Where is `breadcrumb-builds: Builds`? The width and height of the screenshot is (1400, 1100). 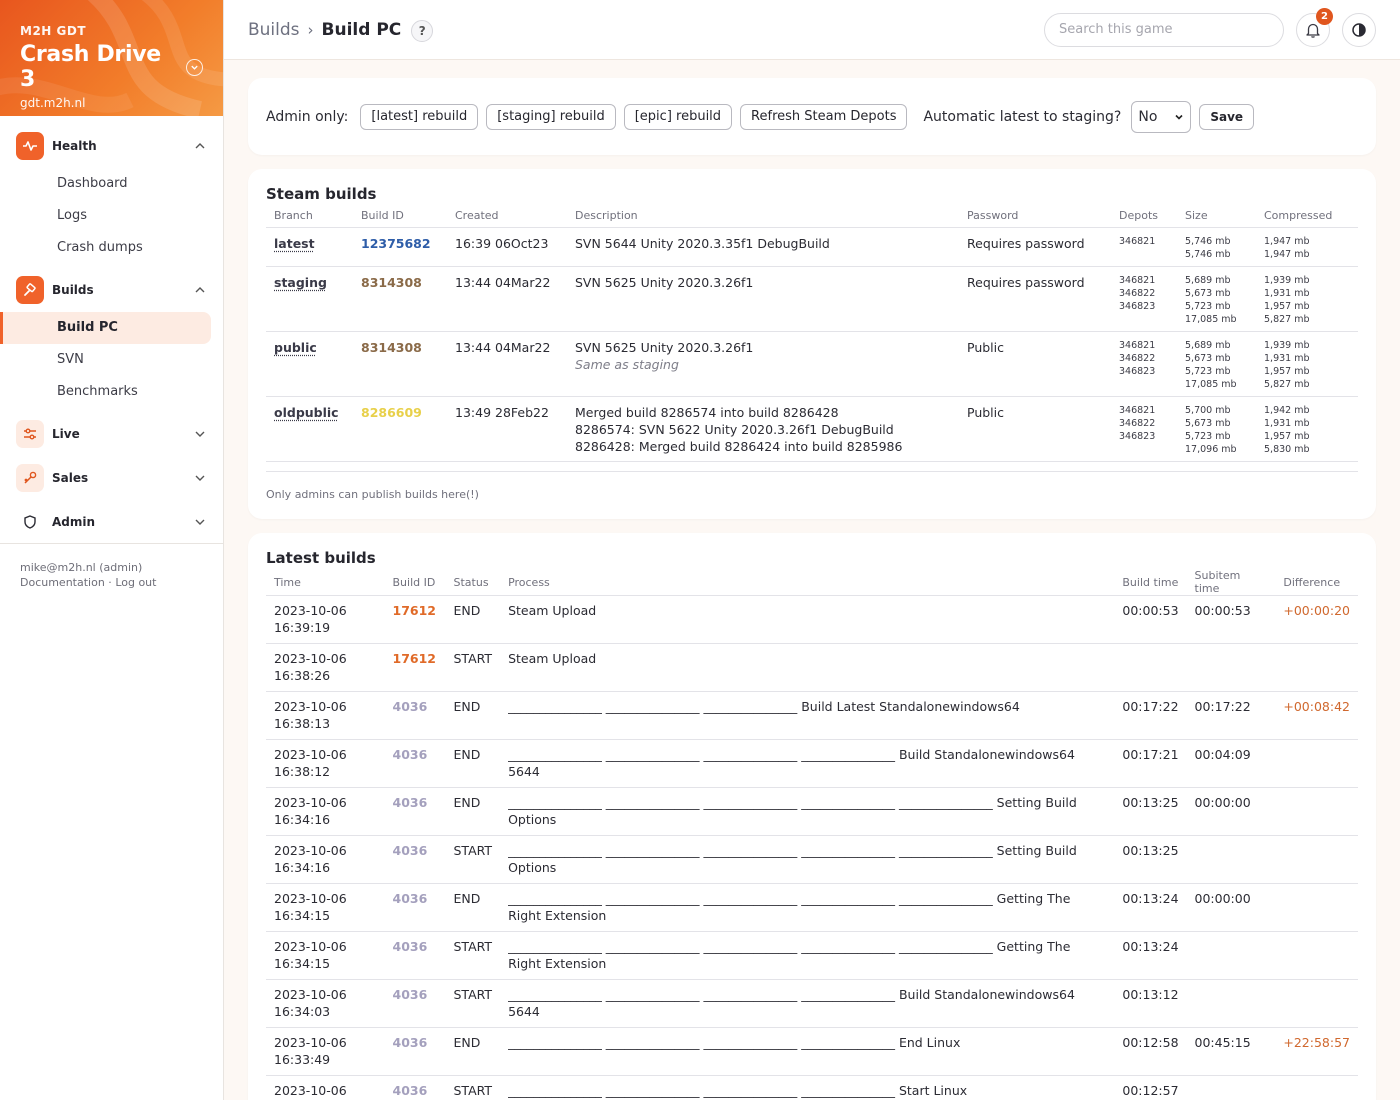
breadcrumb-builds: Builds is located at coordinates (274, 30).